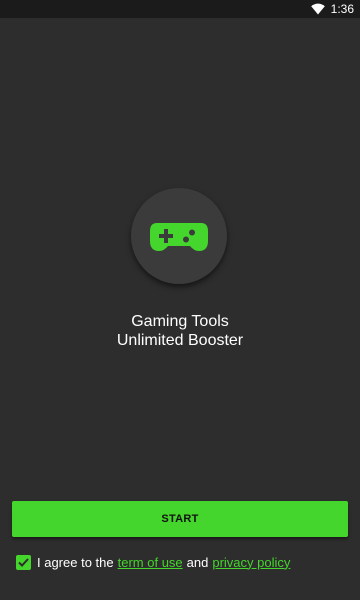 This screenshot has height=600, width=360. I want to click on agree-checkbox, so click(23, 562).